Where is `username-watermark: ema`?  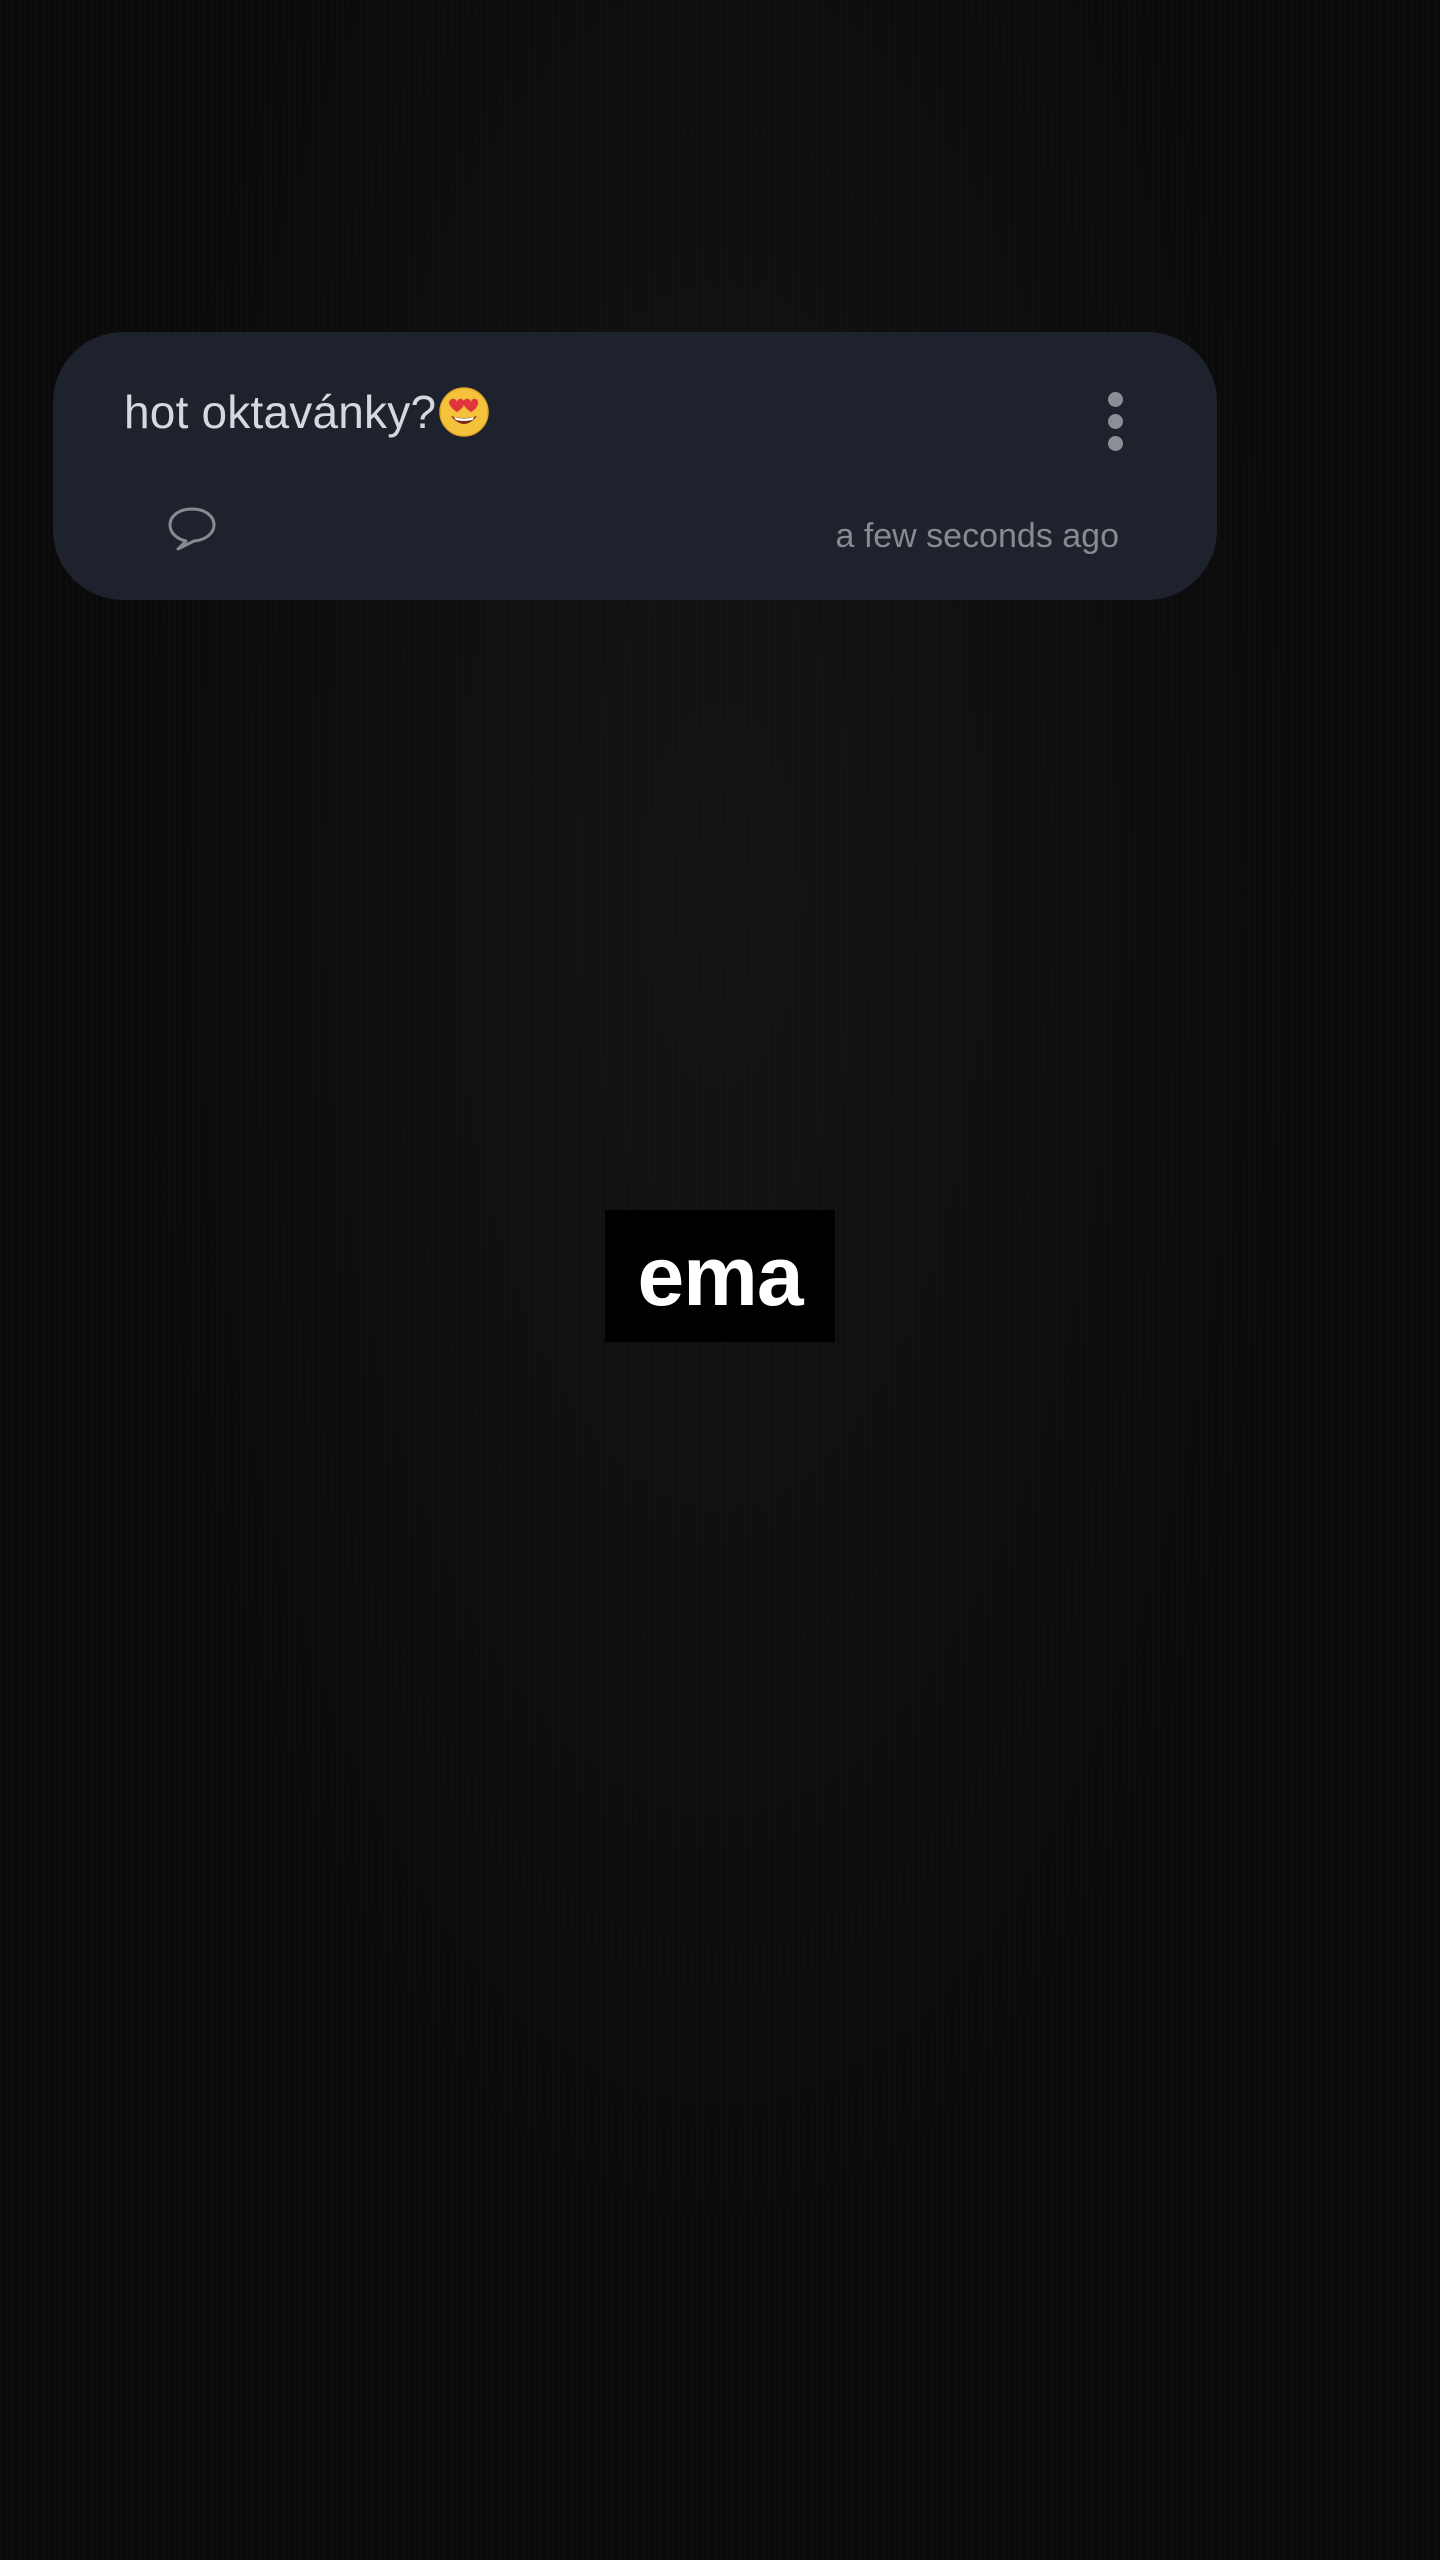 username-watermark: ema is located at coordinates (720, 1276).